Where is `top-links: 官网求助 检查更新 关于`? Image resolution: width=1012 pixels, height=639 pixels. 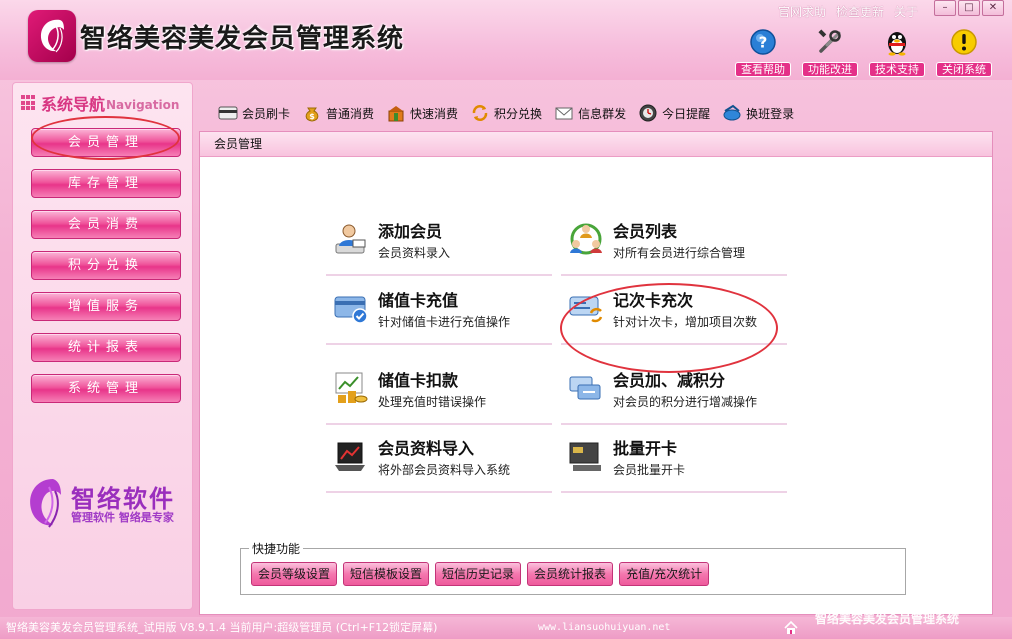 top-links: 官网求助 检查更新 关于 is located at coordinates (848, 11).